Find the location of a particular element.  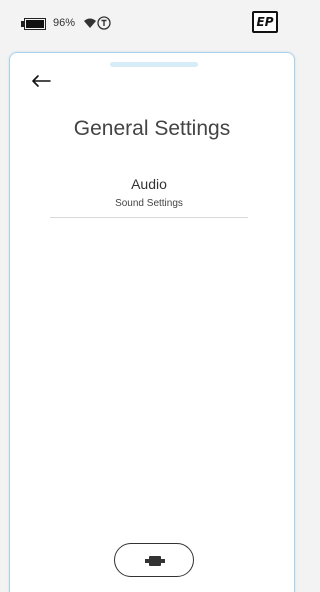

battery-icon is located at coordinates (35, 24).